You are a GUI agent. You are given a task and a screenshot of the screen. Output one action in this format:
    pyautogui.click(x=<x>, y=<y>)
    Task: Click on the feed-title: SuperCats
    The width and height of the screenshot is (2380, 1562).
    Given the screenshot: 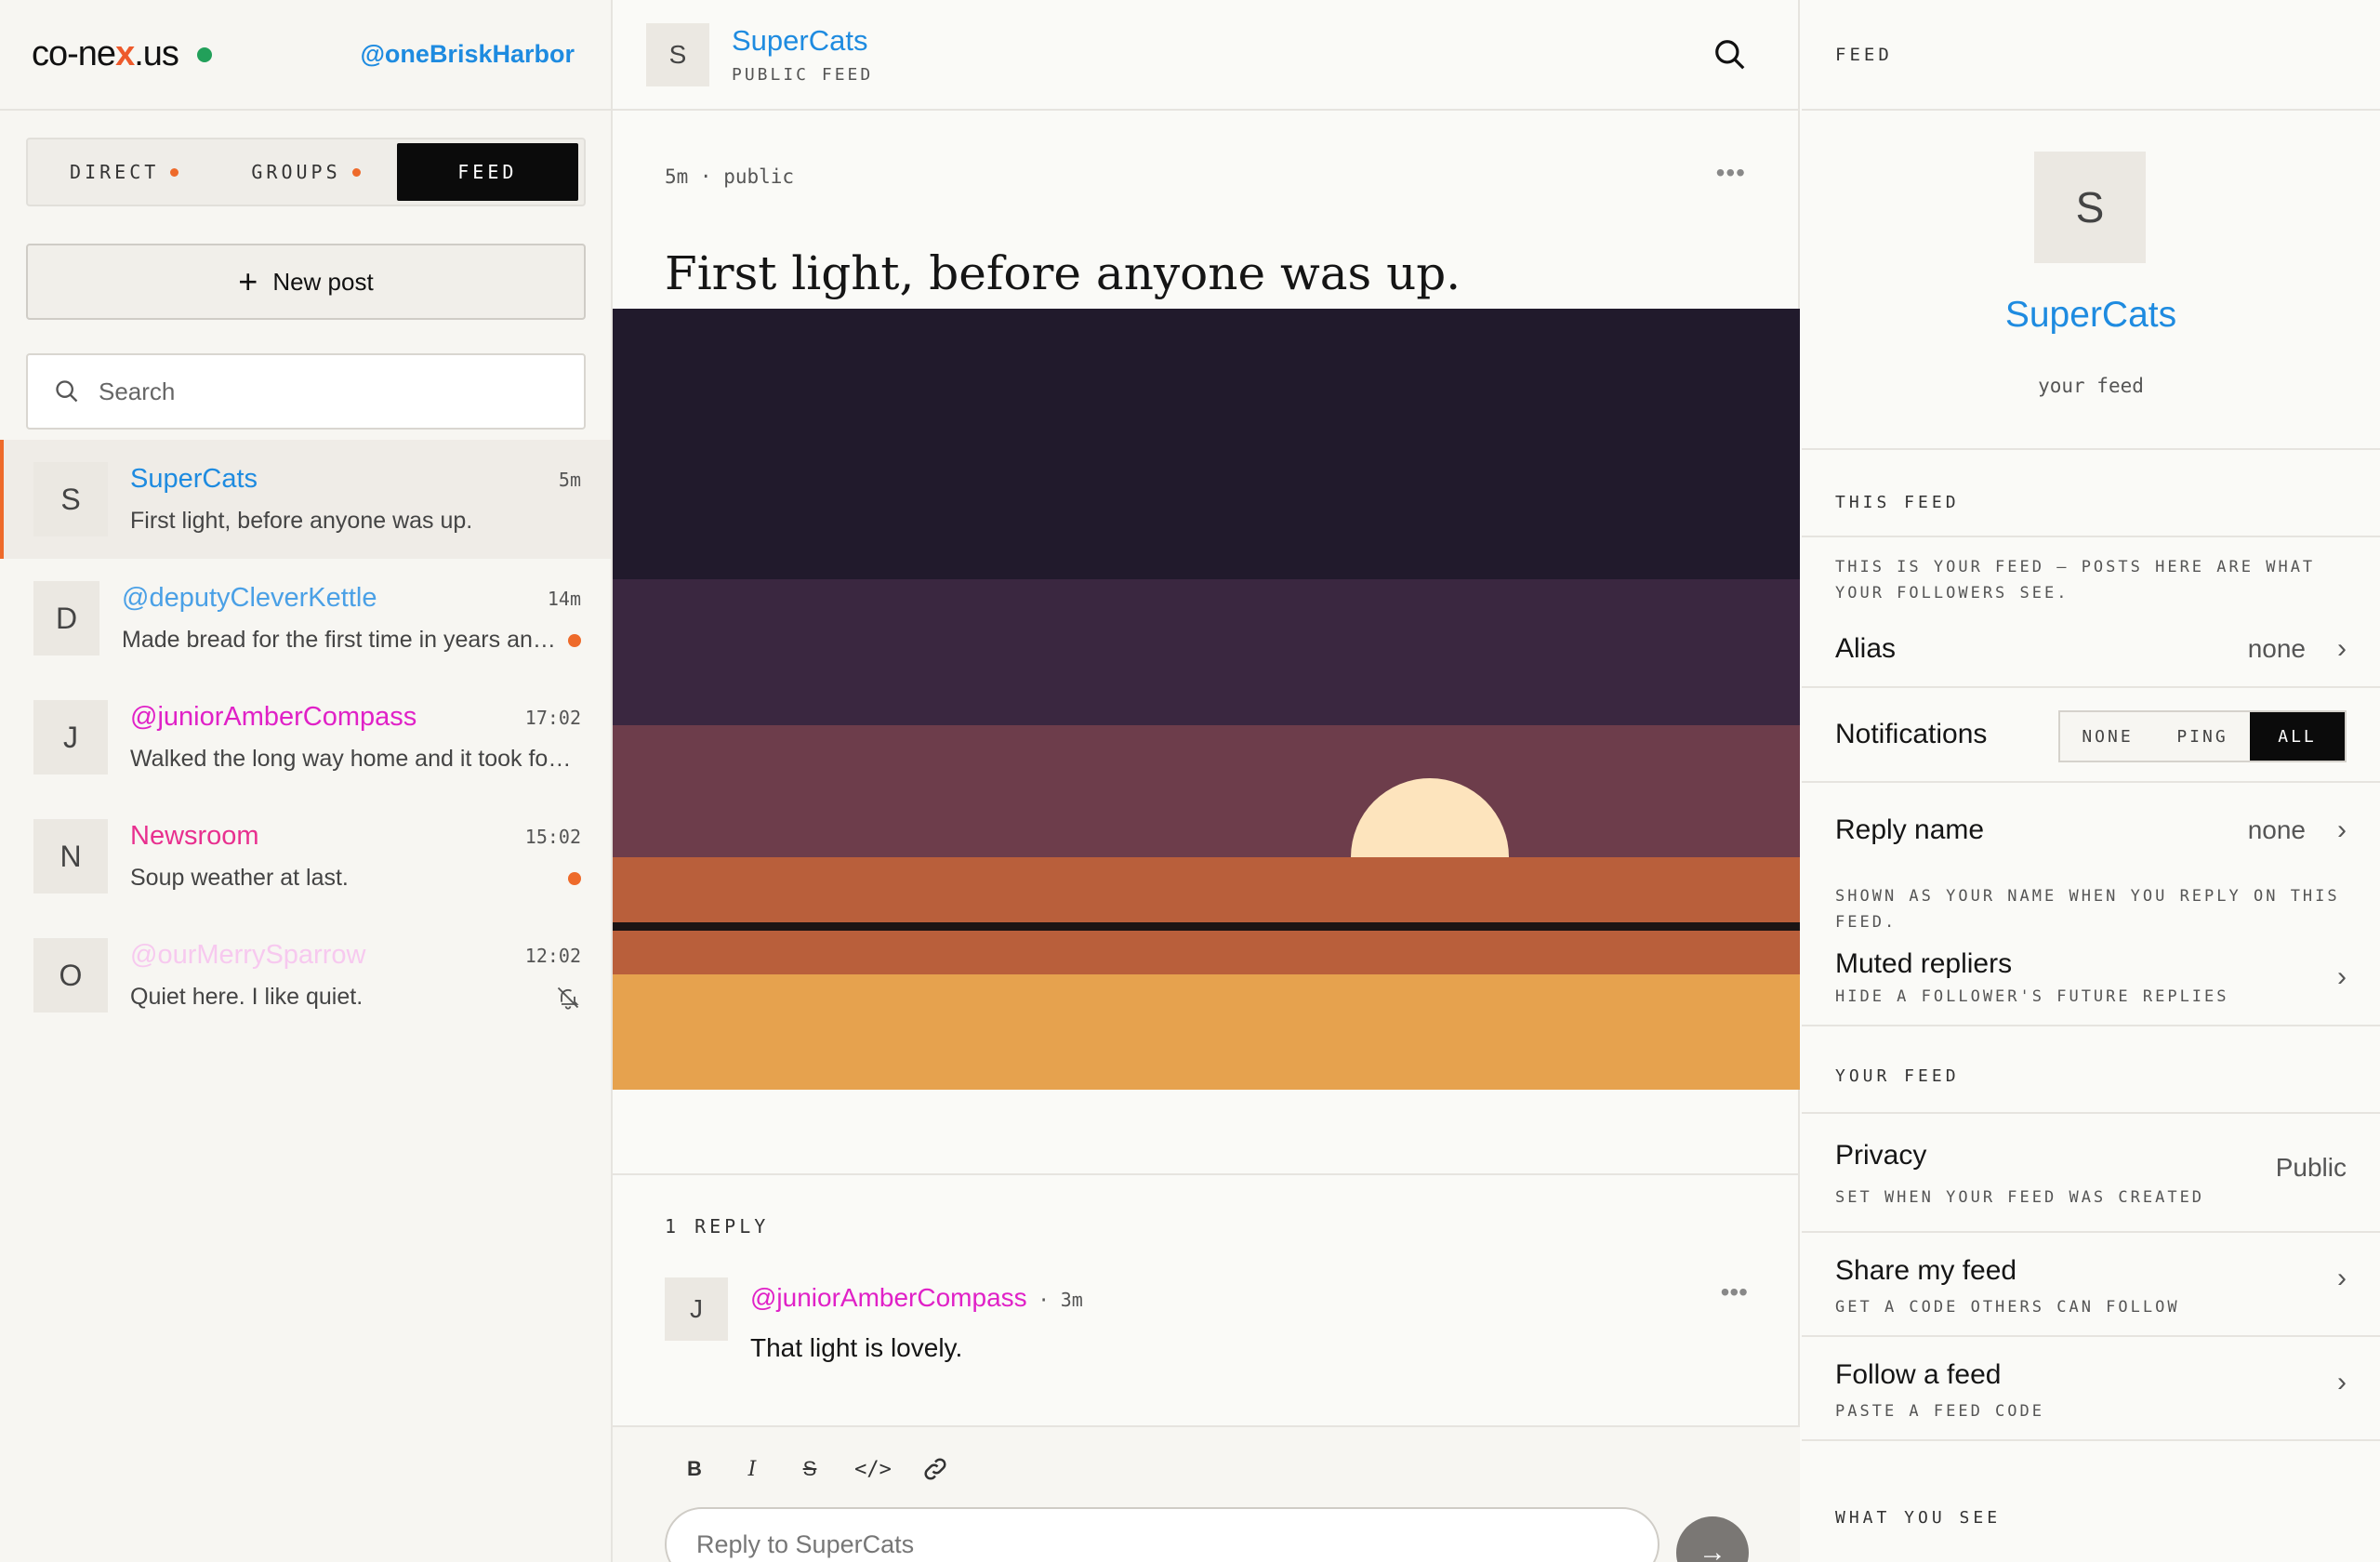 What is the action you would take?
    pyautogui.click(x=802, y=41)
    